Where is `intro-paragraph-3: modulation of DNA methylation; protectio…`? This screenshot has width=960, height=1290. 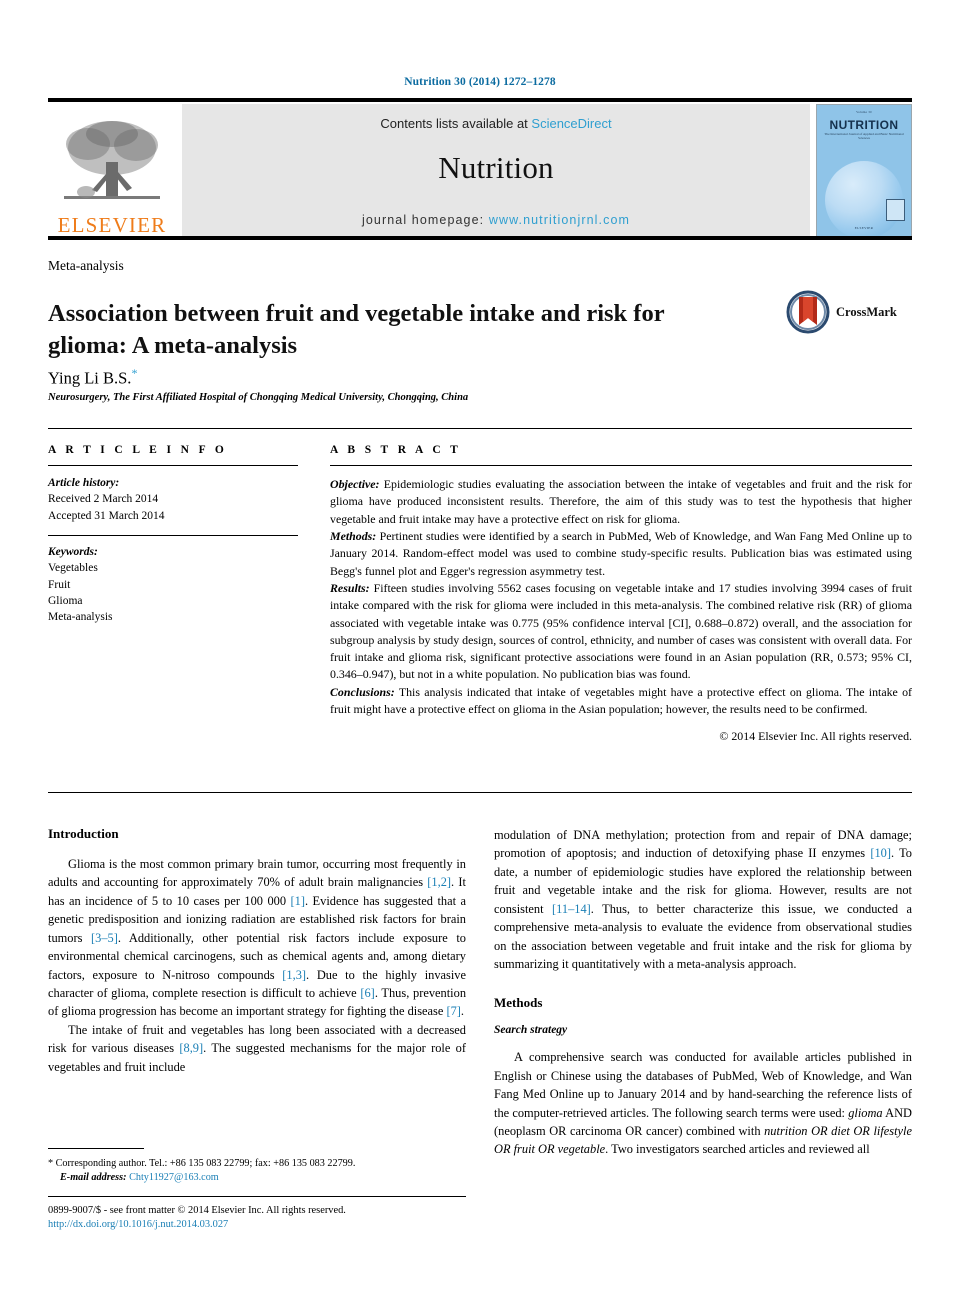
intro-paragraph-3: modulation of DNA methylation; protectio… is located at coordinates (703, 899).